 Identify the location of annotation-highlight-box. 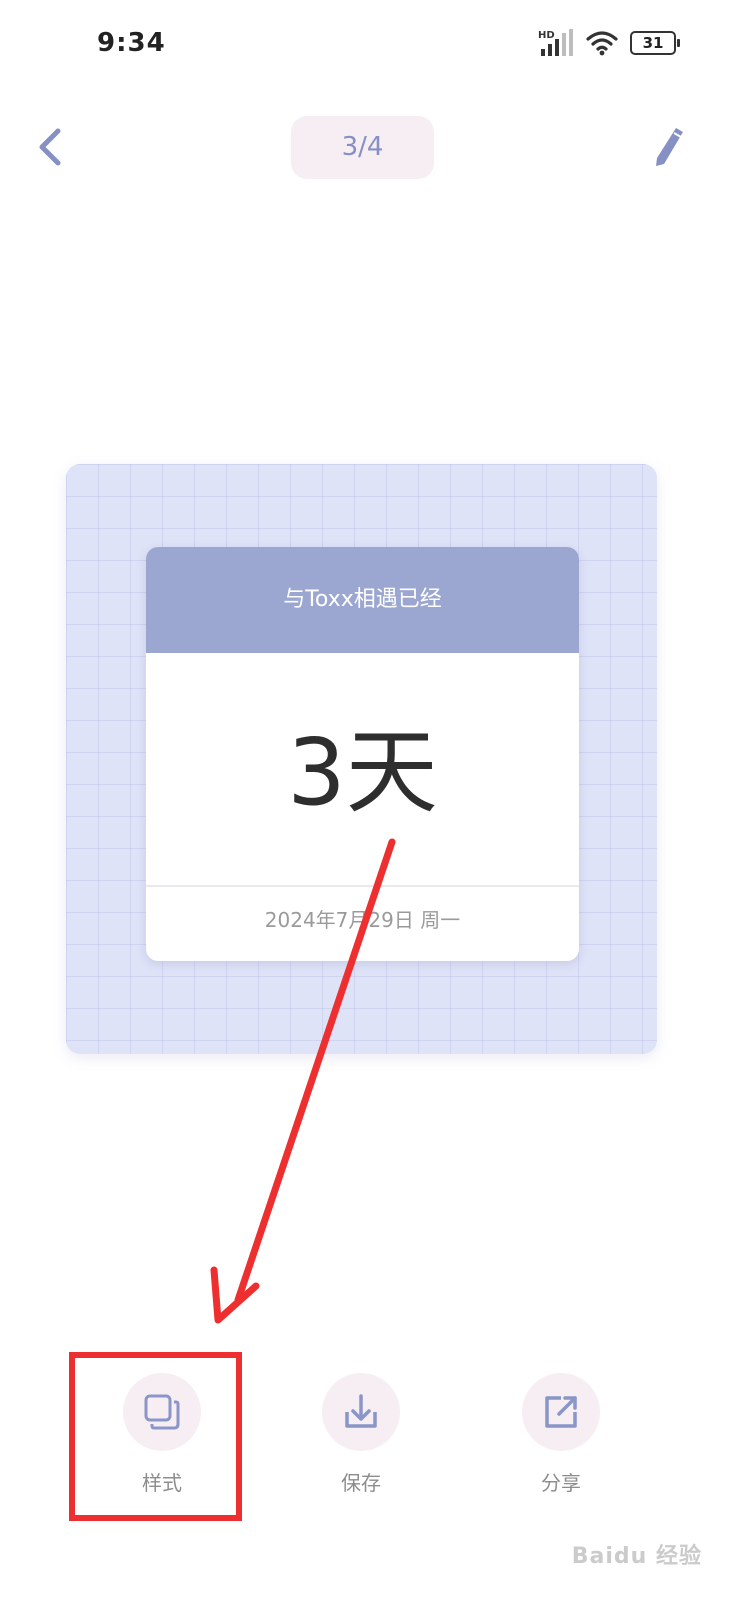
(155, 1436).